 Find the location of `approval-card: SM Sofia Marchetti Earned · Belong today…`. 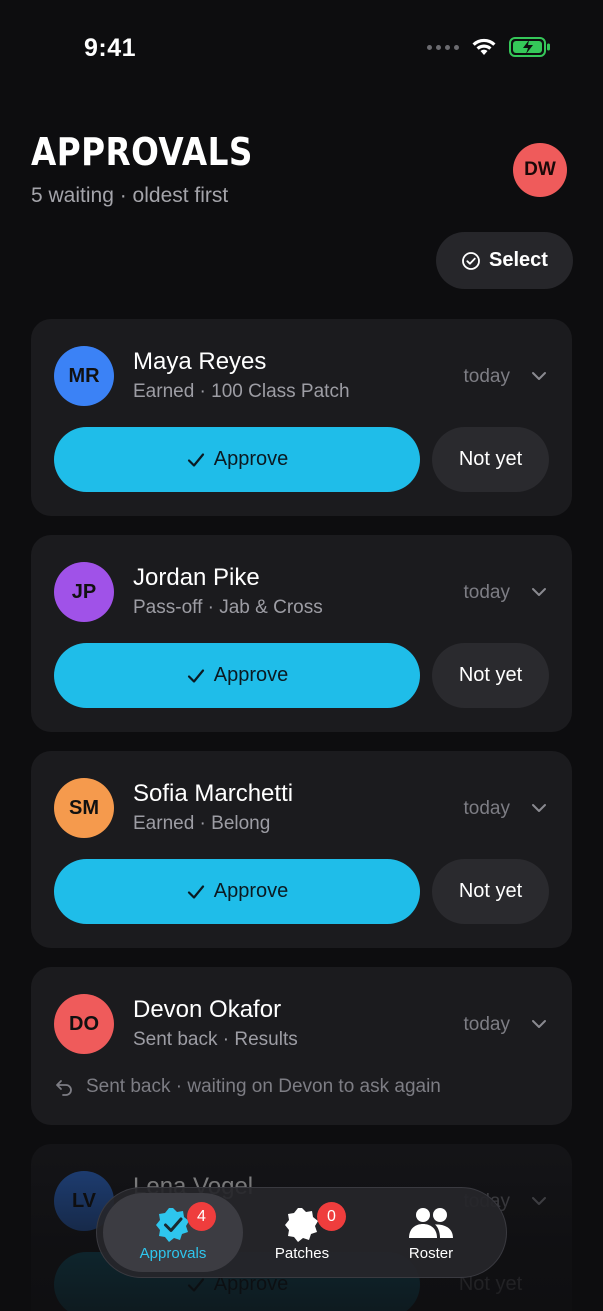

approval-card: SM Sofia Marchetti Earned · Belong today… is located at coordinates (301, 849).